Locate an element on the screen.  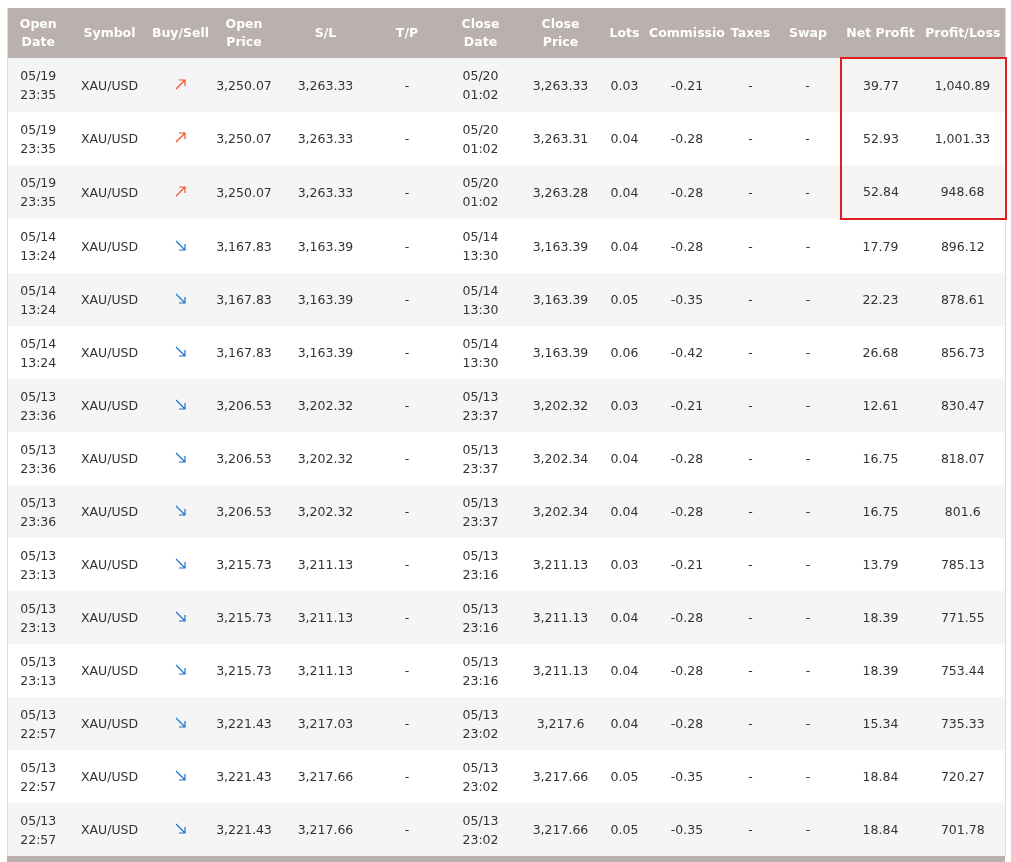
table-cell: 948.68 is located at coordinates (963, 192).